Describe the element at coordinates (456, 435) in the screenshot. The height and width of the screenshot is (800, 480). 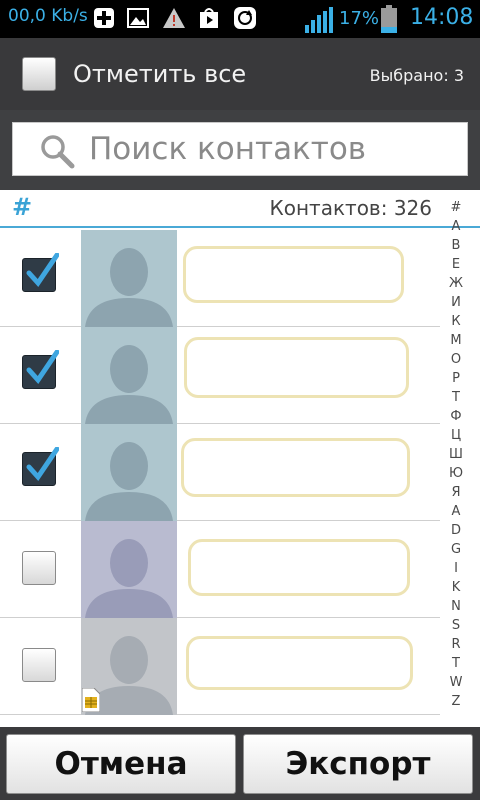
I see `index-letter: Ц` at that location.